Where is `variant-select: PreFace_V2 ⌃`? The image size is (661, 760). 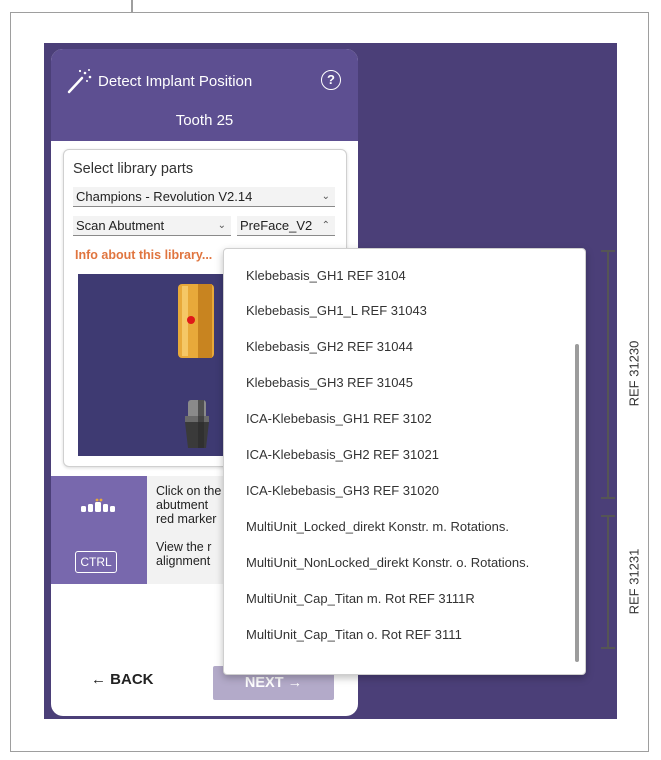
variant-select: PreFace_V2 ⌃ is located at coordinates (286, 226).